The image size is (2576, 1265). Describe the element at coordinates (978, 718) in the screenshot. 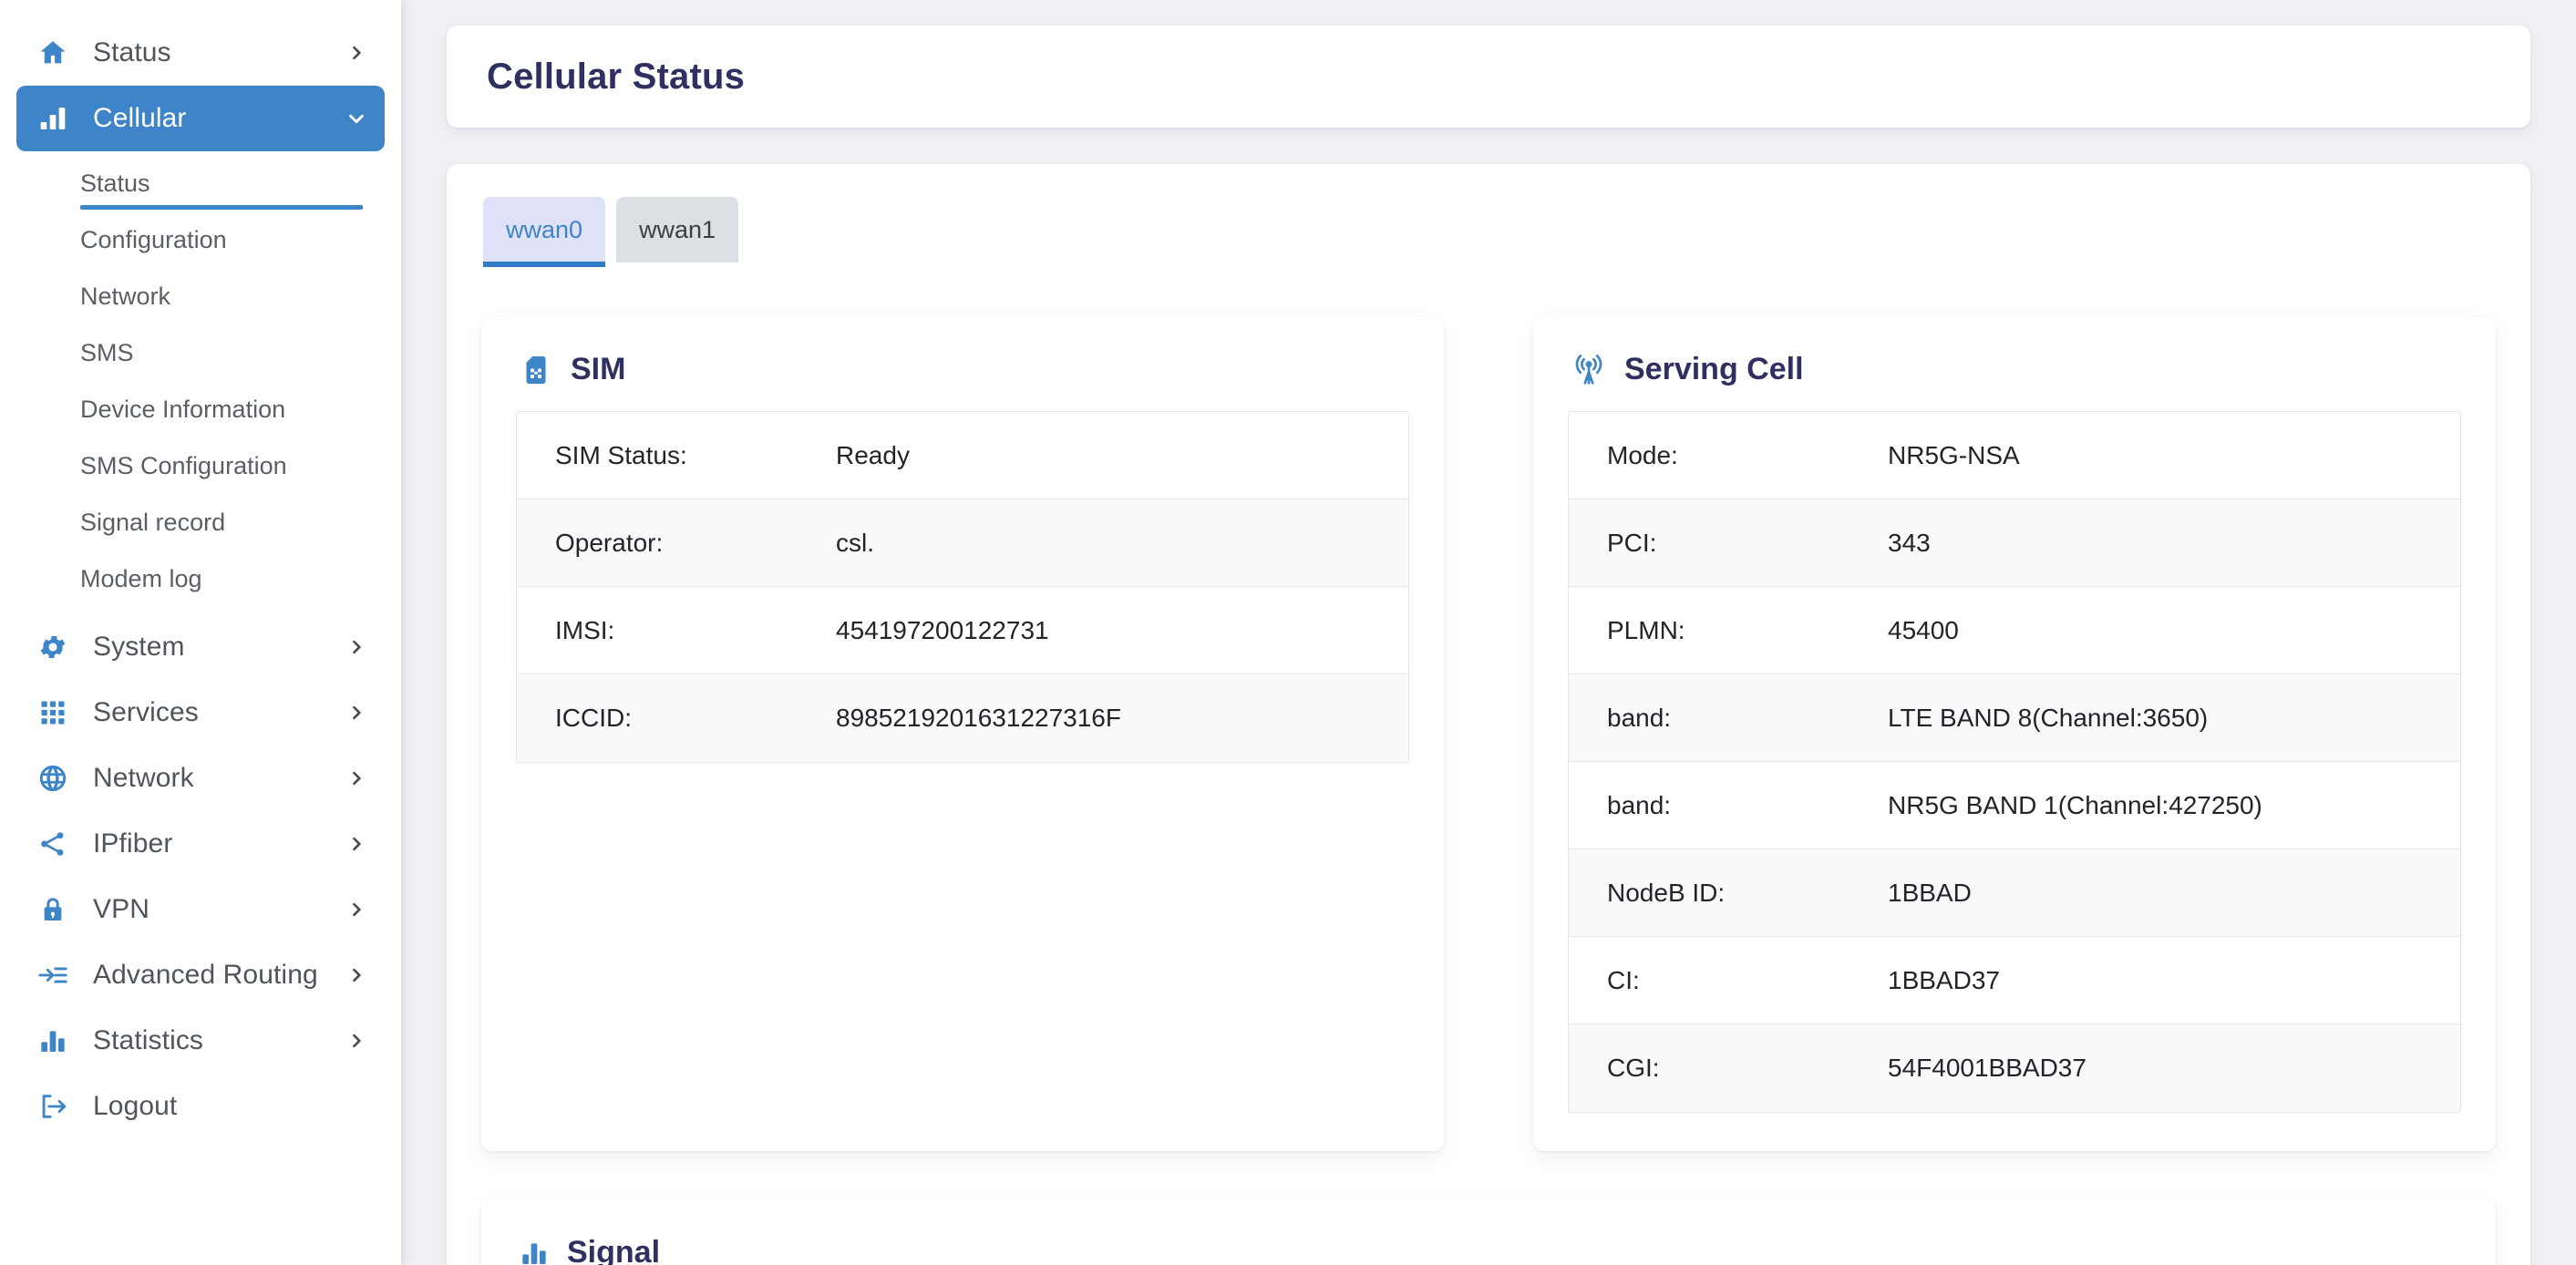

I see `row-value: 8985219201631227316F` at that location.